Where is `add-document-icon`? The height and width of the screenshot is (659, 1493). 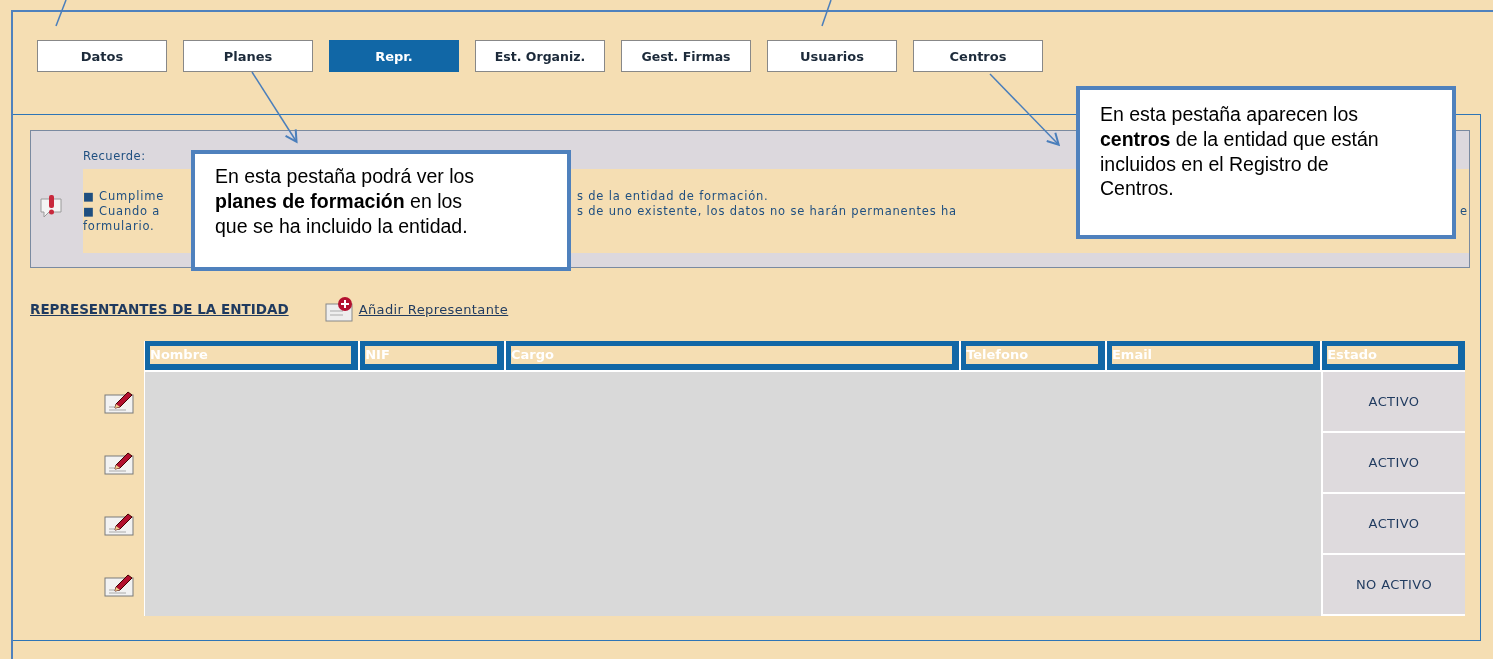 add-document-icon is located at coordinates (339, 309).